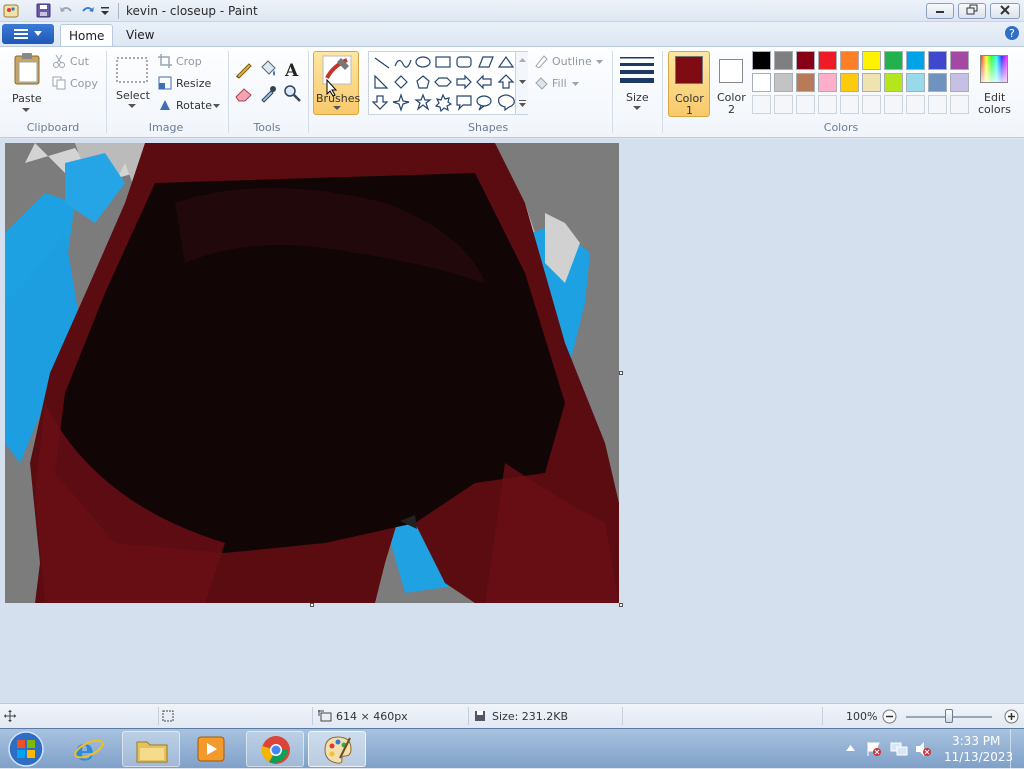 The width and height of the screenshot is (1024, 769). I want to click on disk-icon, so click(480, 716).